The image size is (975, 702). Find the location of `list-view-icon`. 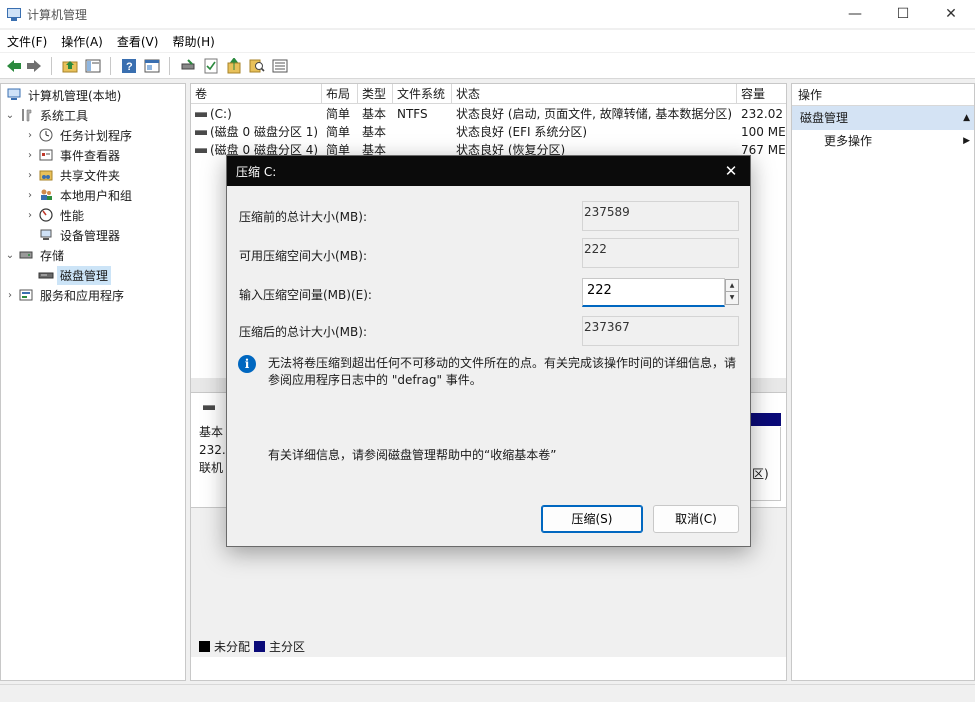

list-view-icon is located at coordinates (280, 66).